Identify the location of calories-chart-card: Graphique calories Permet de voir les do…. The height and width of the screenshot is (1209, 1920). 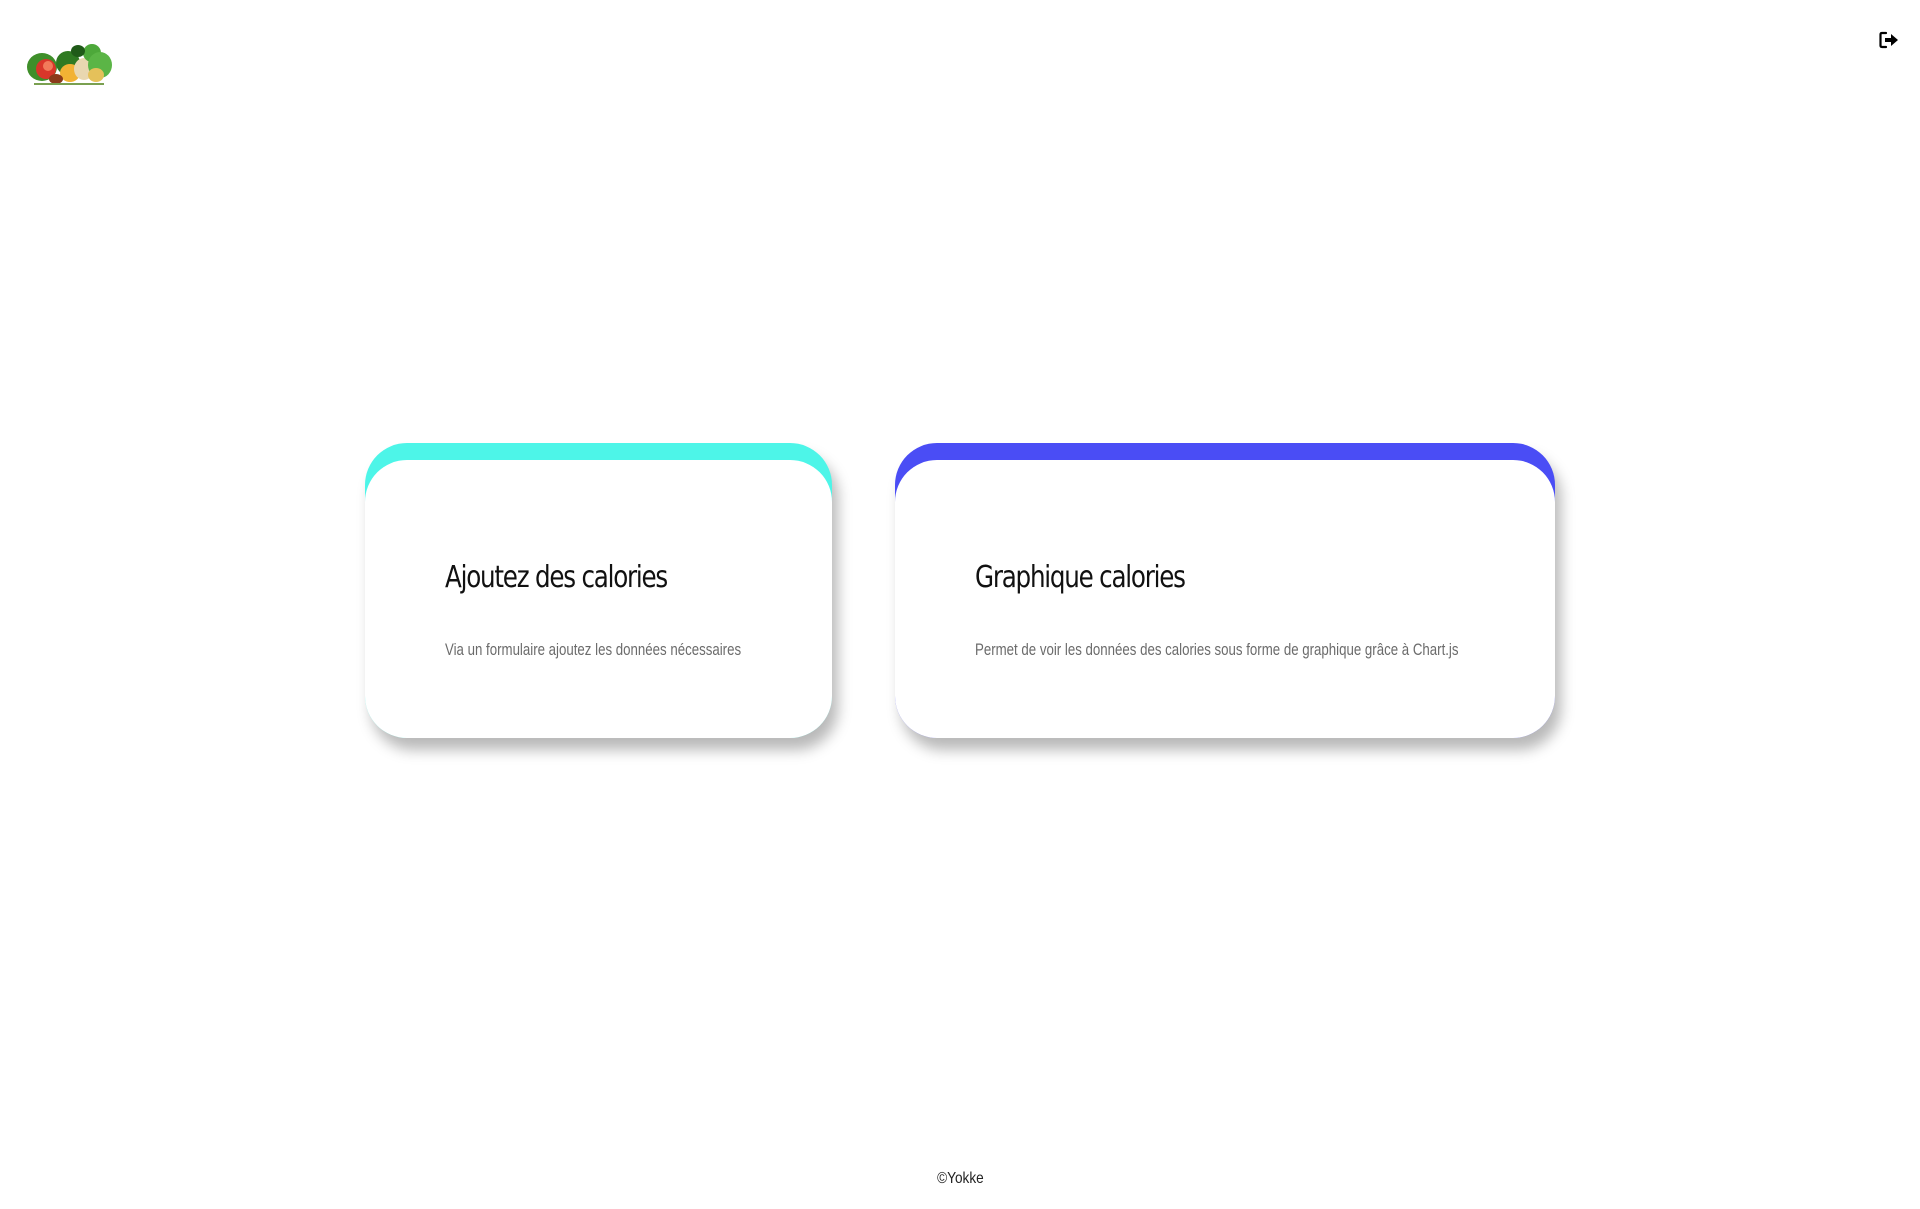
(1225, 590).